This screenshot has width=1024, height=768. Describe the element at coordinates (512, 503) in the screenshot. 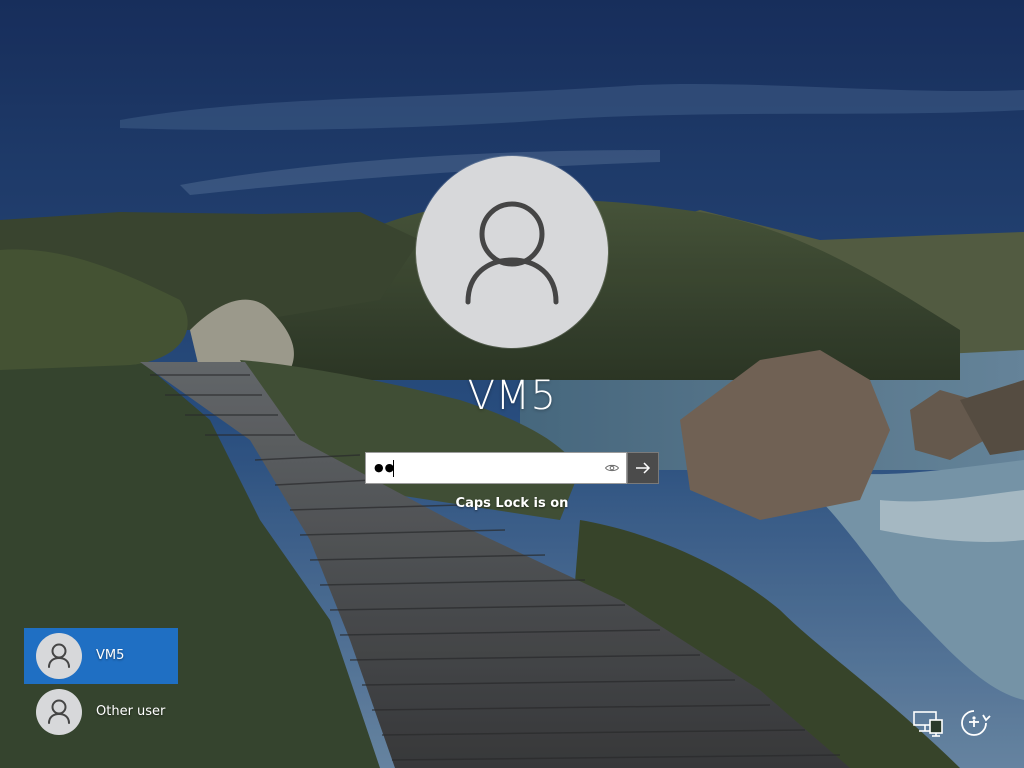

I see `caps-lock-warning: Caps Lock is on` at that location.